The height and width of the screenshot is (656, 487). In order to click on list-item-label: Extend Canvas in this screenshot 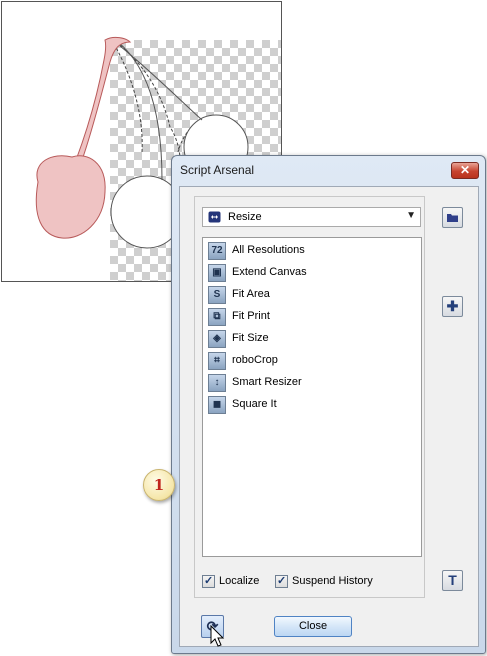, I will do `click(269, 272)`.